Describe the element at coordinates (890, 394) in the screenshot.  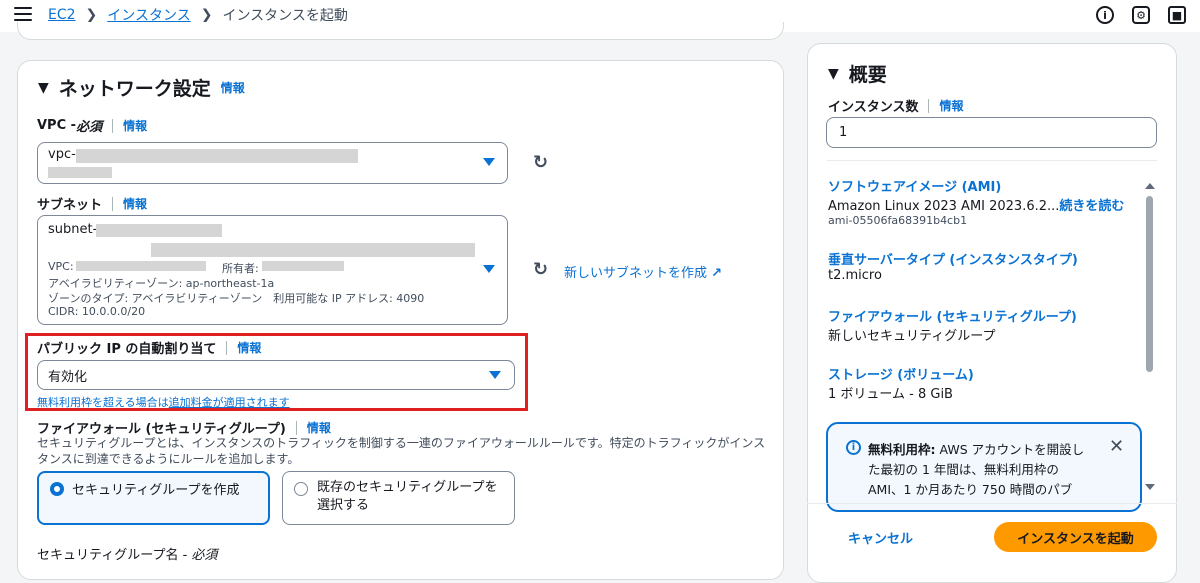
I see `storage-value: 1 ボリューム - 8 GiB` at that location.